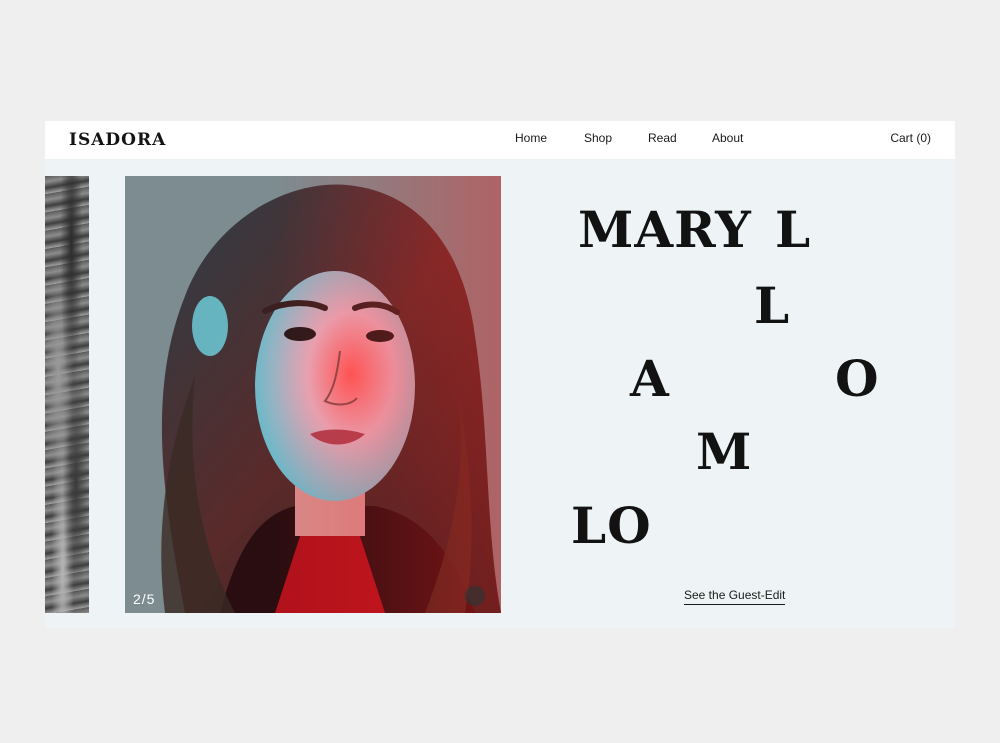  Describe the element at coordinates (793, 229) in the screenshot. I see `hero-letter-l-top: L` at that location.